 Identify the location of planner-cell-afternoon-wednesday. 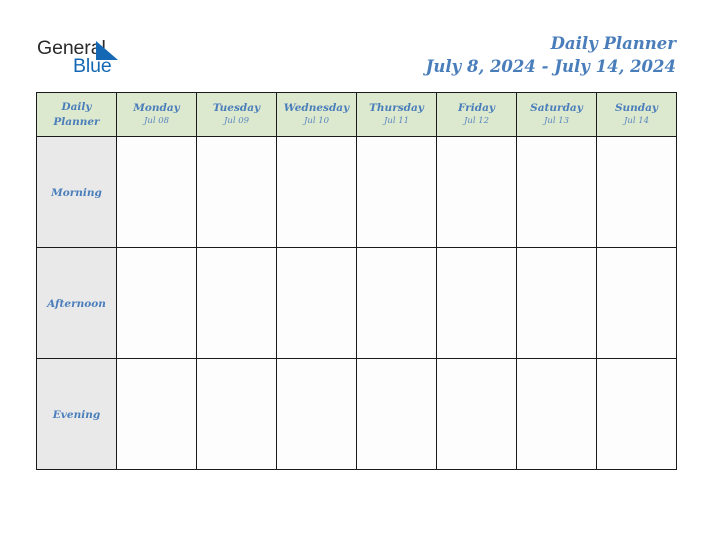
(316, 303).